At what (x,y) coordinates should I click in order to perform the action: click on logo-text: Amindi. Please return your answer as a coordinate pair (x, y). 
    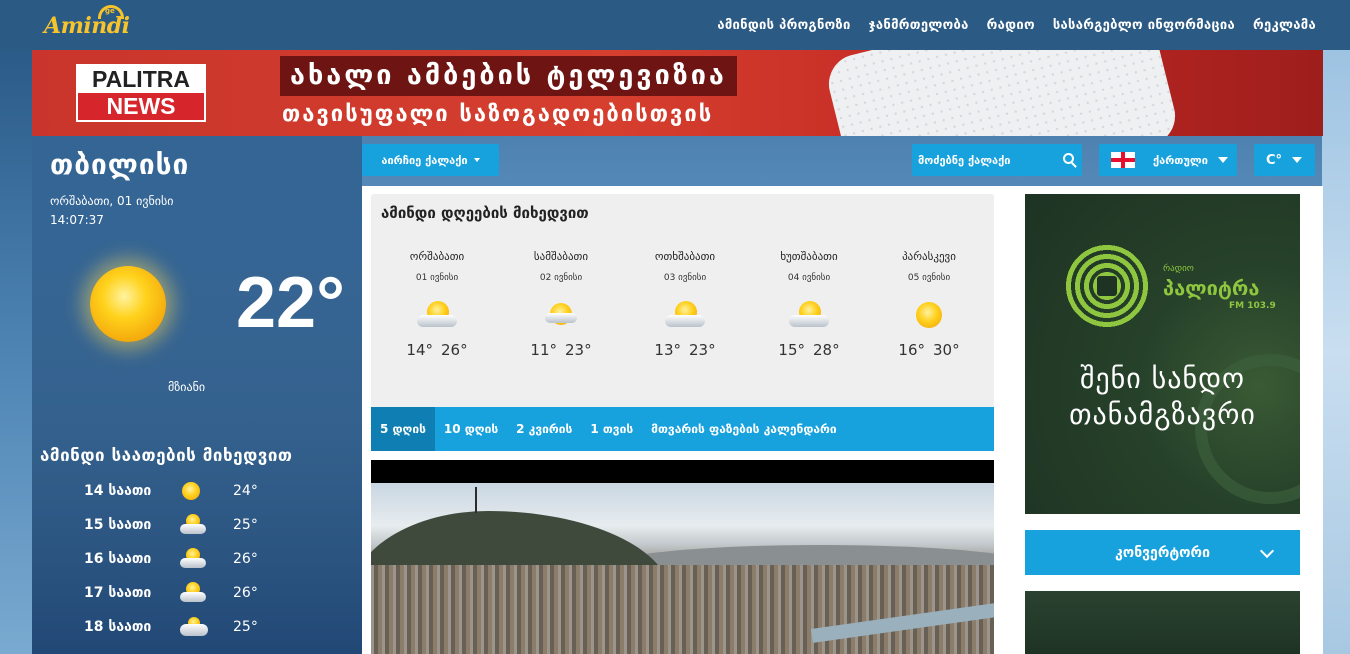
    Looking at the image, I should click on (87, 26).